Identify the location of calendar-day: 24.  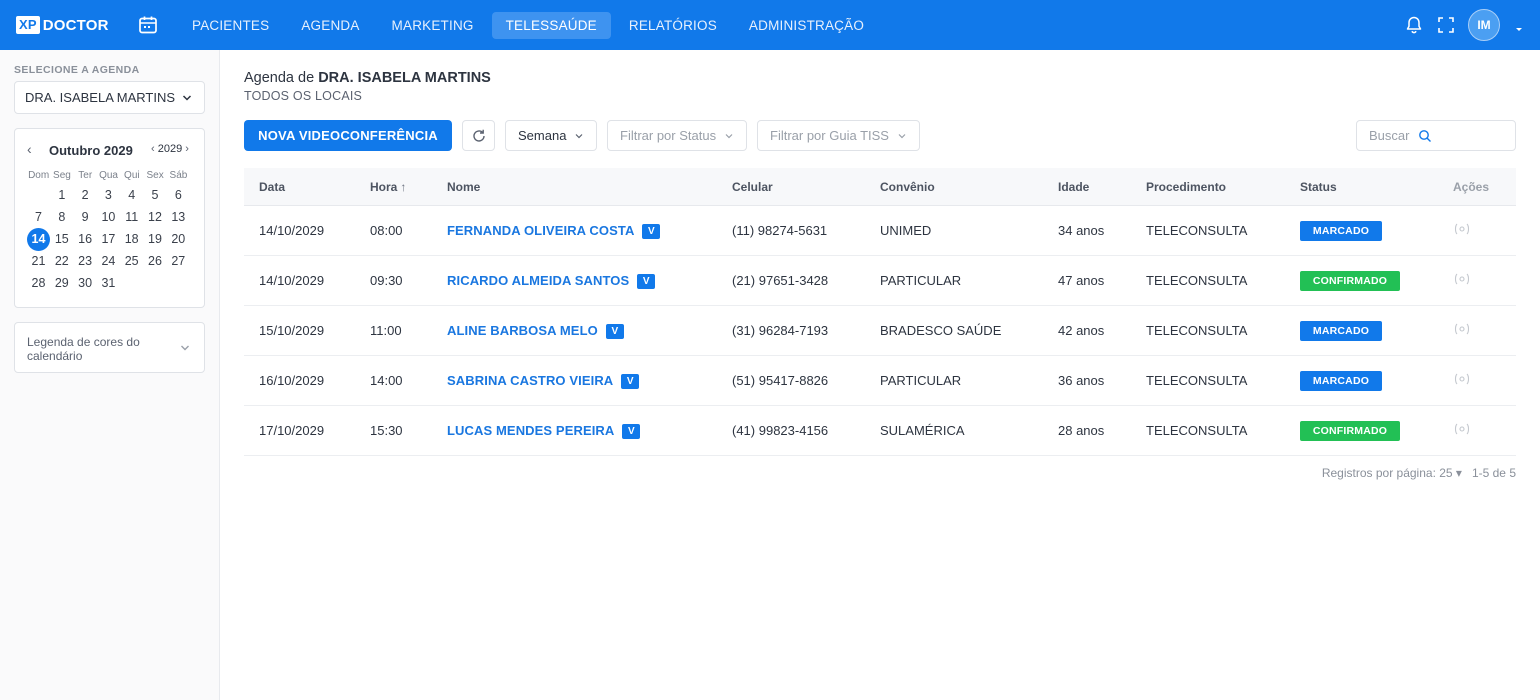
(108, 261).